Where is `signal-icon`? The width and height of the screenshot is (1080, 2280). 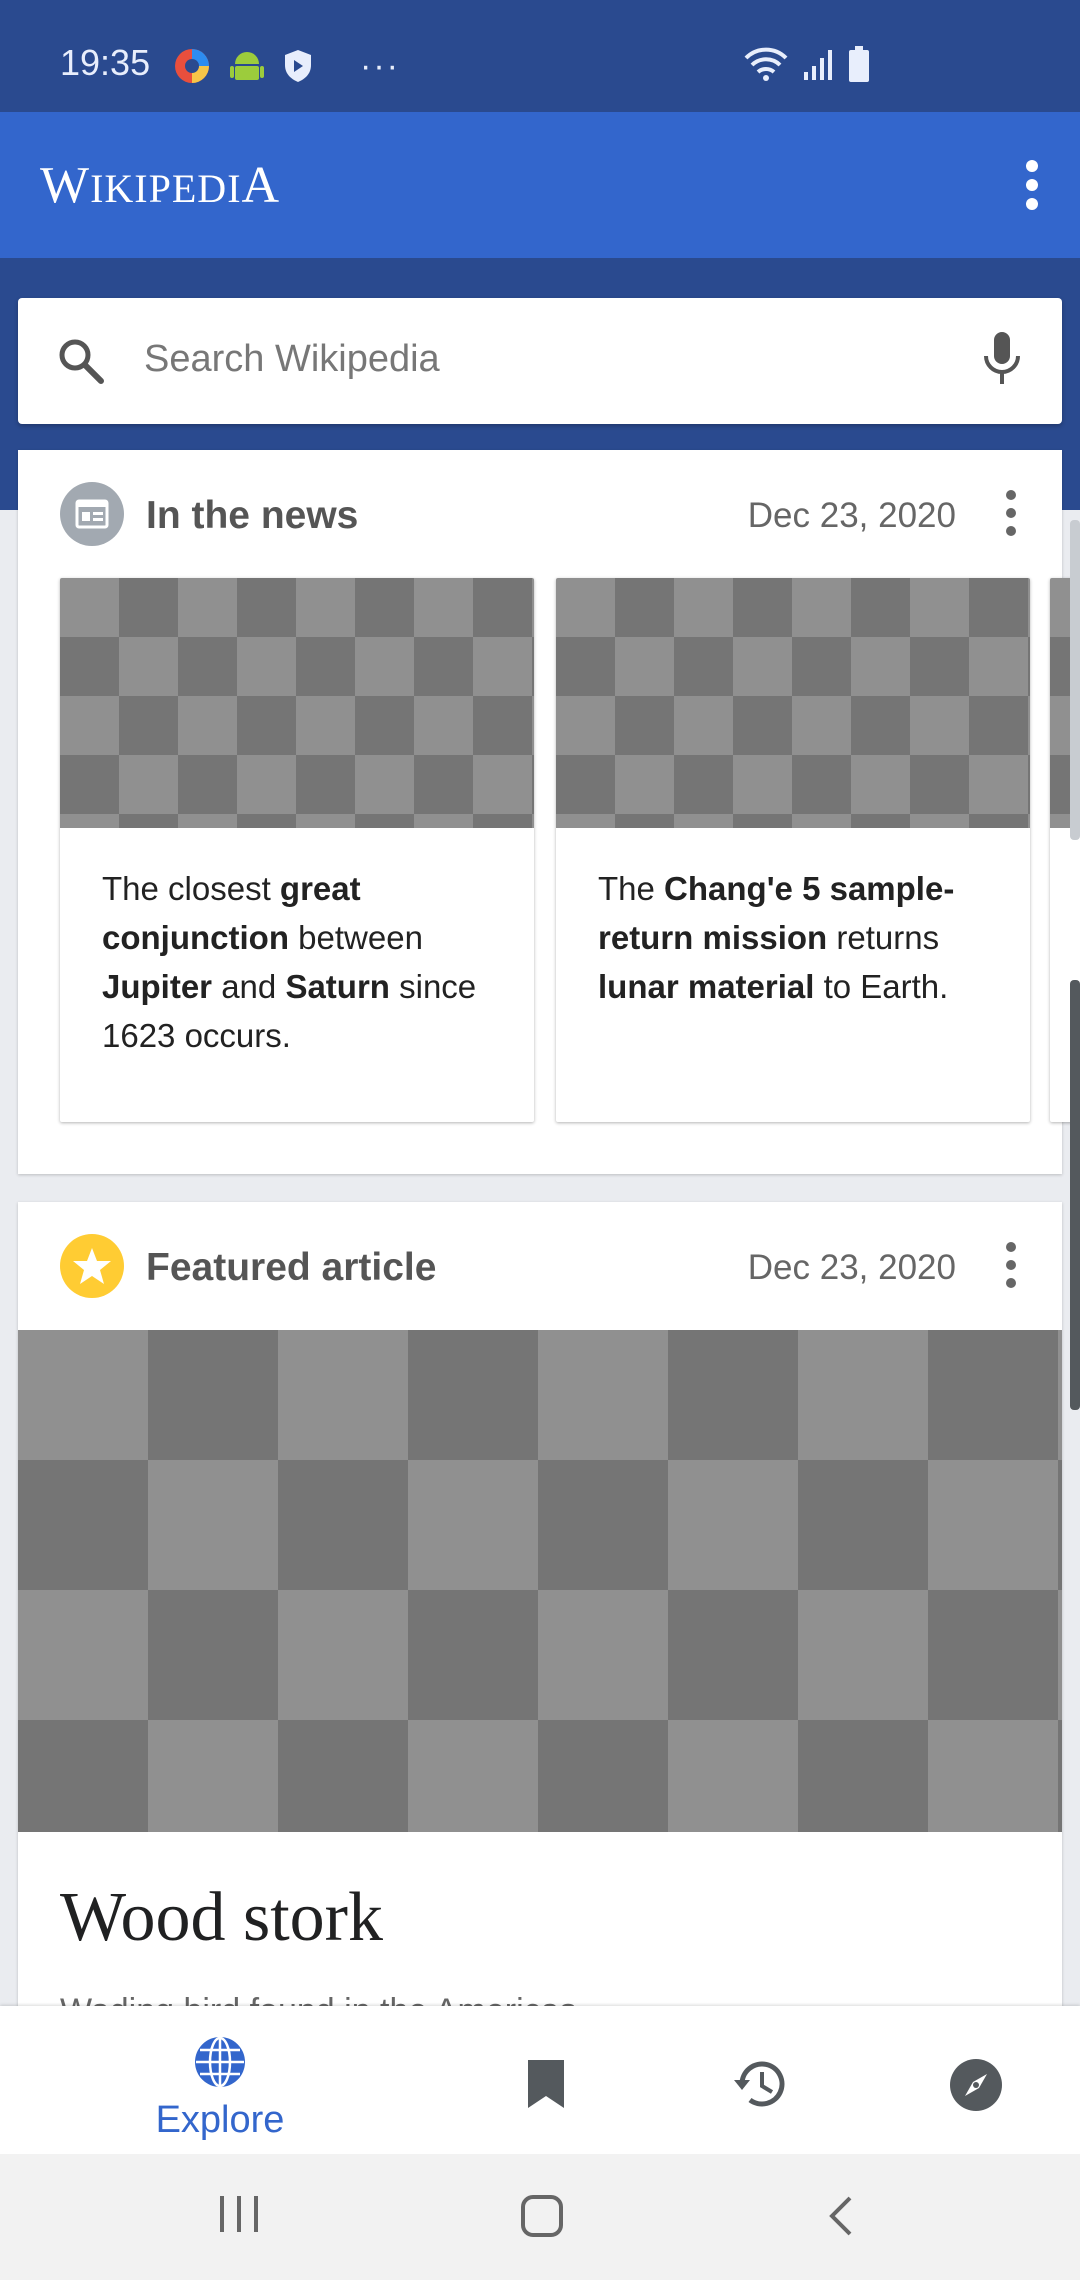 signal-icon is located at coordinates (818, 65).